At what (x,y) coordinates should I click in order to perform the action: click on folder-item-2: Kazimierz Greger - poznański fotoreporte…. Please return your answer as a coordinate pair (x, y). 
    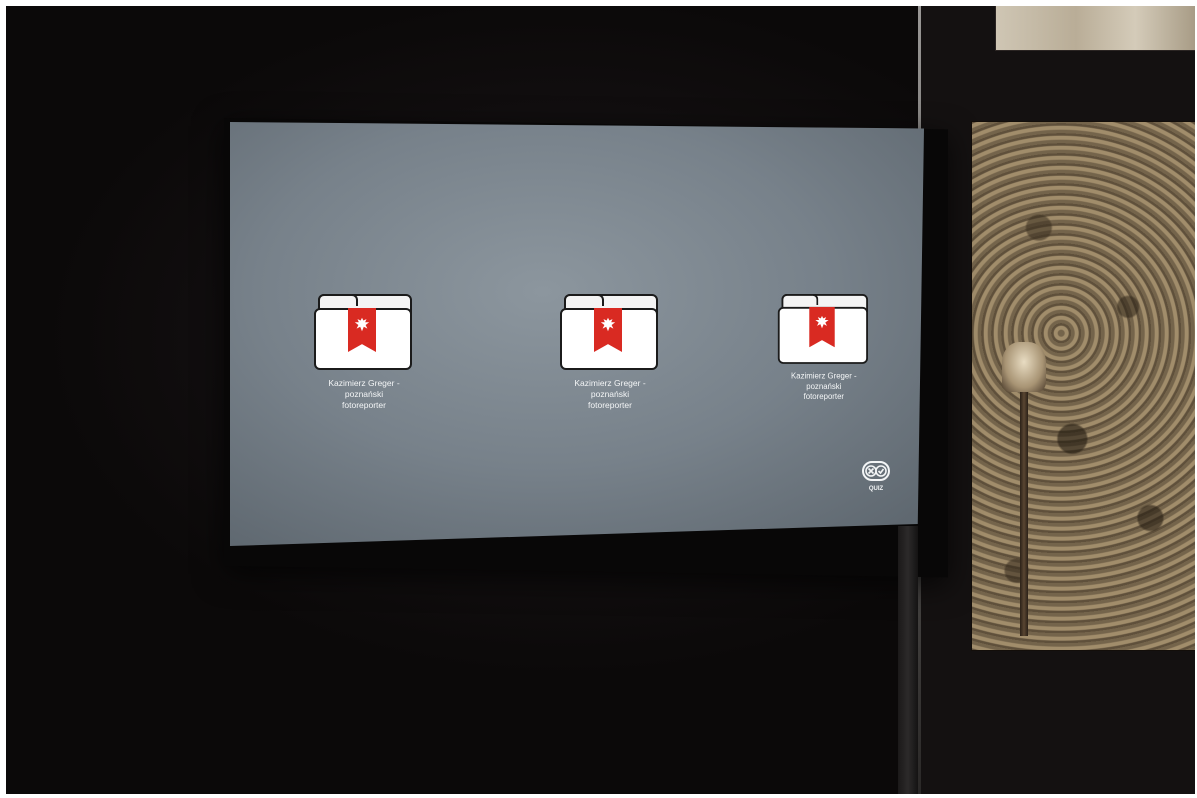
    Looking at the image, I should click on (610, 352).